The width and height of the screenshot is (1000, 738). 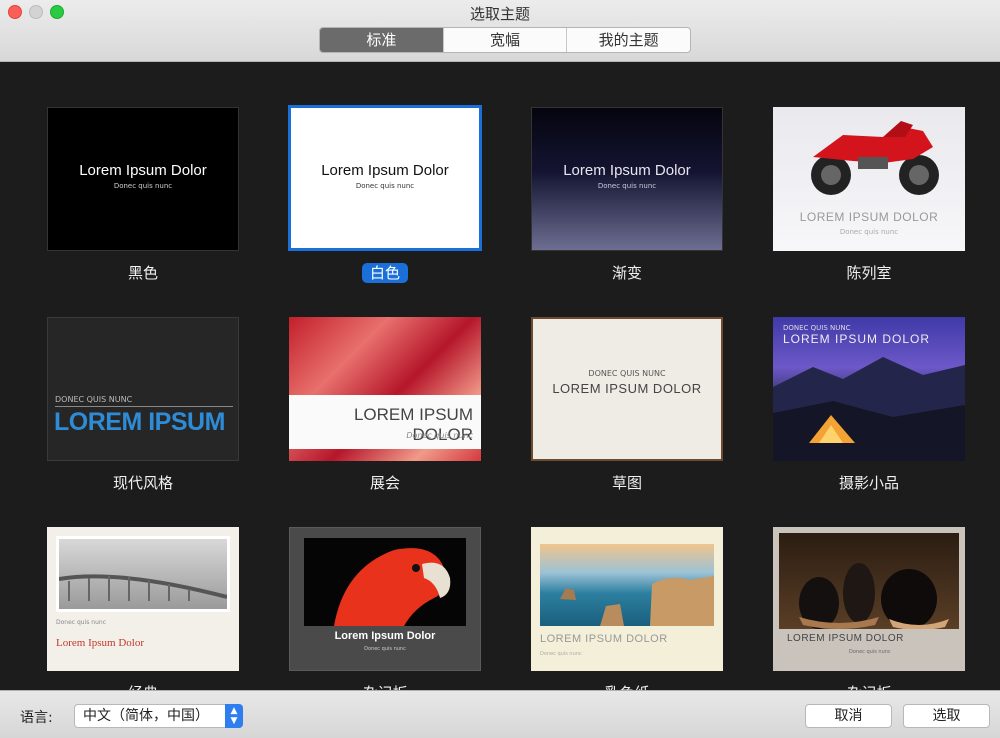 I want to click on title-bar: 选取主题 标准 宽幅 我的主题, so click(x=500, y=31).